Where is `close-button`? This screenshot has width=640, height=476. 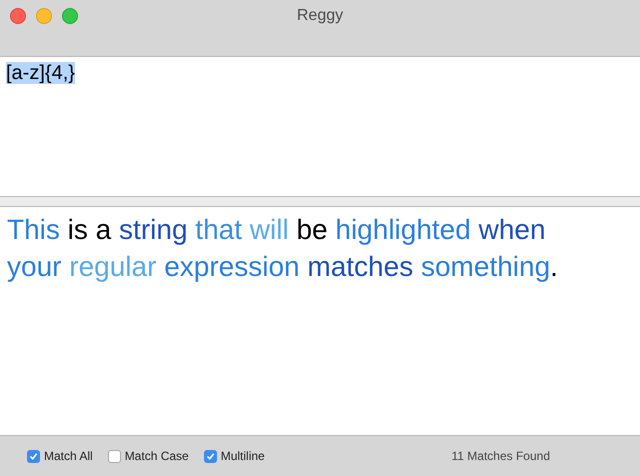
close-button is located at coordinates (18, 16).